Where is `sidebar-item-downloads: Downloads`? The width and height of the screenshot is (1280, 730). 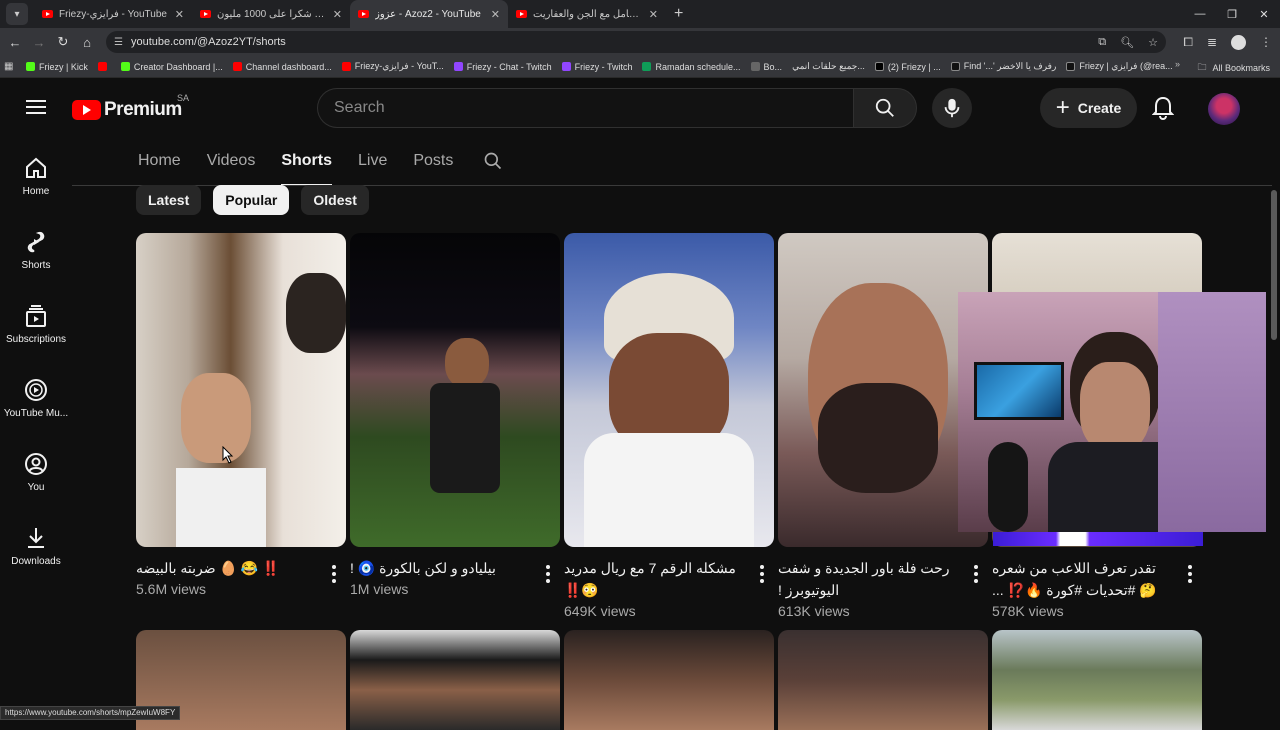 sidebar-item-downloads: Downloads is located at coordinates (36, 543).